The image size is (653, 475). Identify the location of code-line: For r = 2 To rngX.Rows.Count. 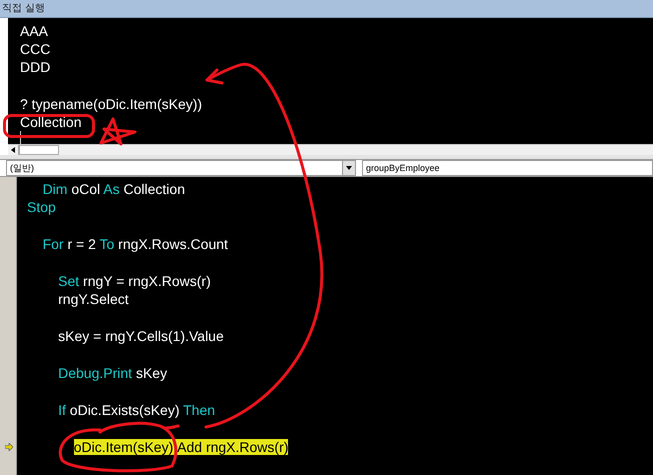
(135, 244).